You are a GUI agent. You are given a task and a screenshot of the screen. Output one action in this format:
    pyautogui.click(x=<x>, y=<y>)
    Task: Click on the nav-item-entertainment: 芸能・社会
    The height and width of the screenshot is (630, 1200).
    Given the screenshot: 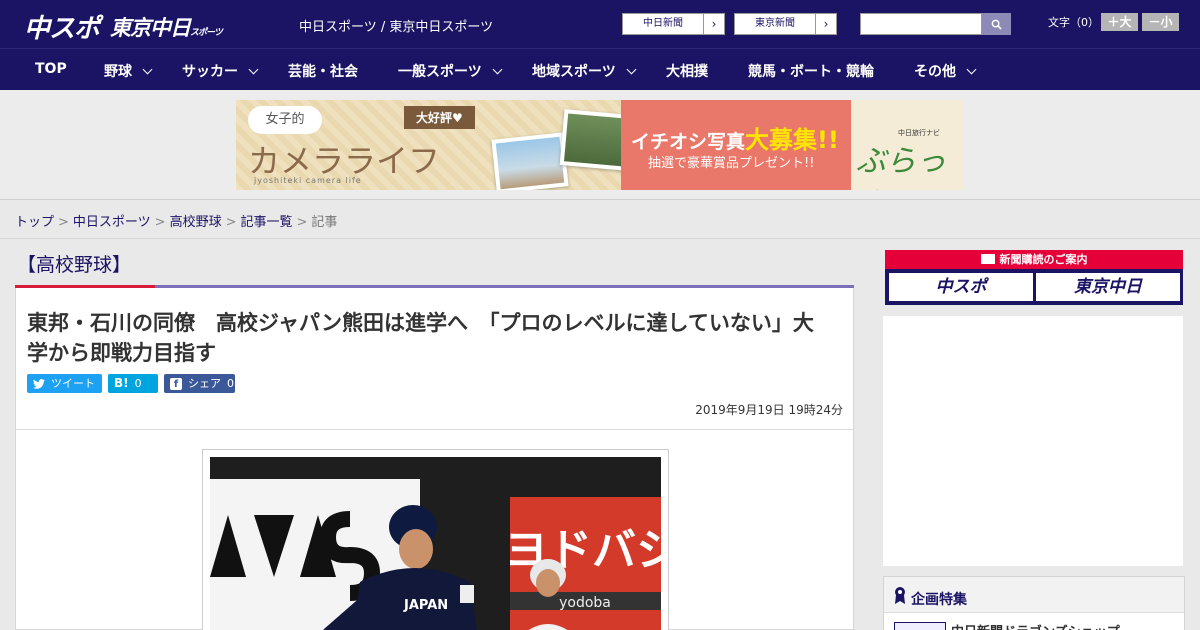 What is the action you would take?
    pyautogui.click(x=323, y=71)
    